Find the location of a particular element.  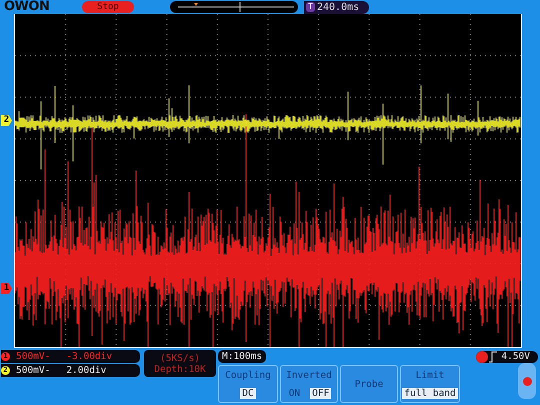

trigger-badge: T is located at coordinates (310, 7).